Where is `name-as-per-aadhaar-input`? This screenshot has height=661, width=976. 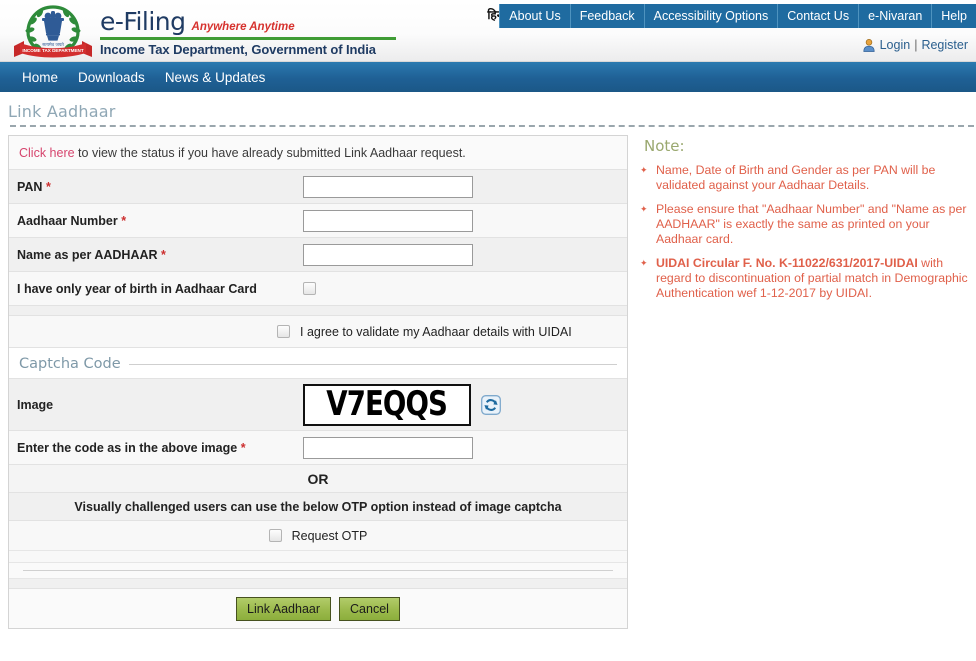
name-as-per-aadhaar-input is located at coordinates (388, 254).